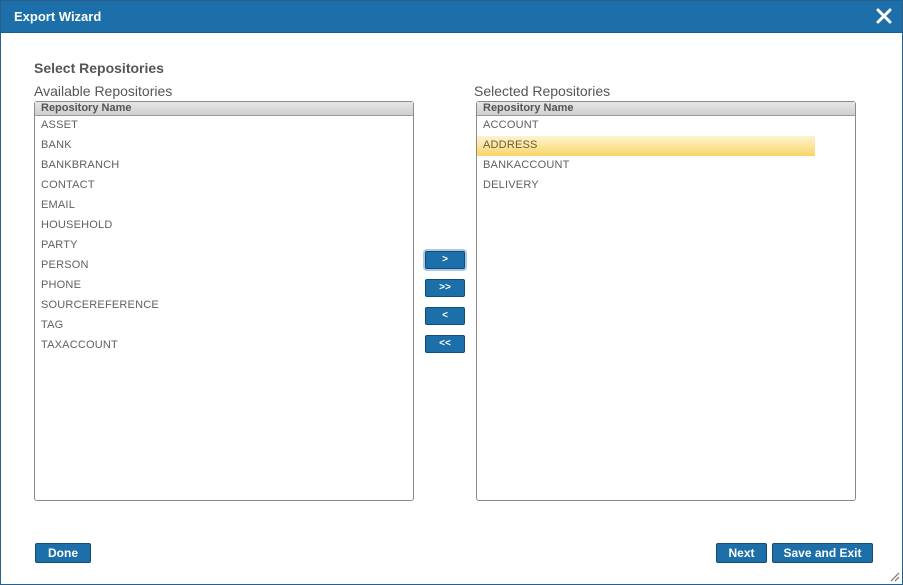  What do you see at coordinates (99, 68) in the screenshot?
I see `section-title: Select Repositories` at bounding box center [99, 68].